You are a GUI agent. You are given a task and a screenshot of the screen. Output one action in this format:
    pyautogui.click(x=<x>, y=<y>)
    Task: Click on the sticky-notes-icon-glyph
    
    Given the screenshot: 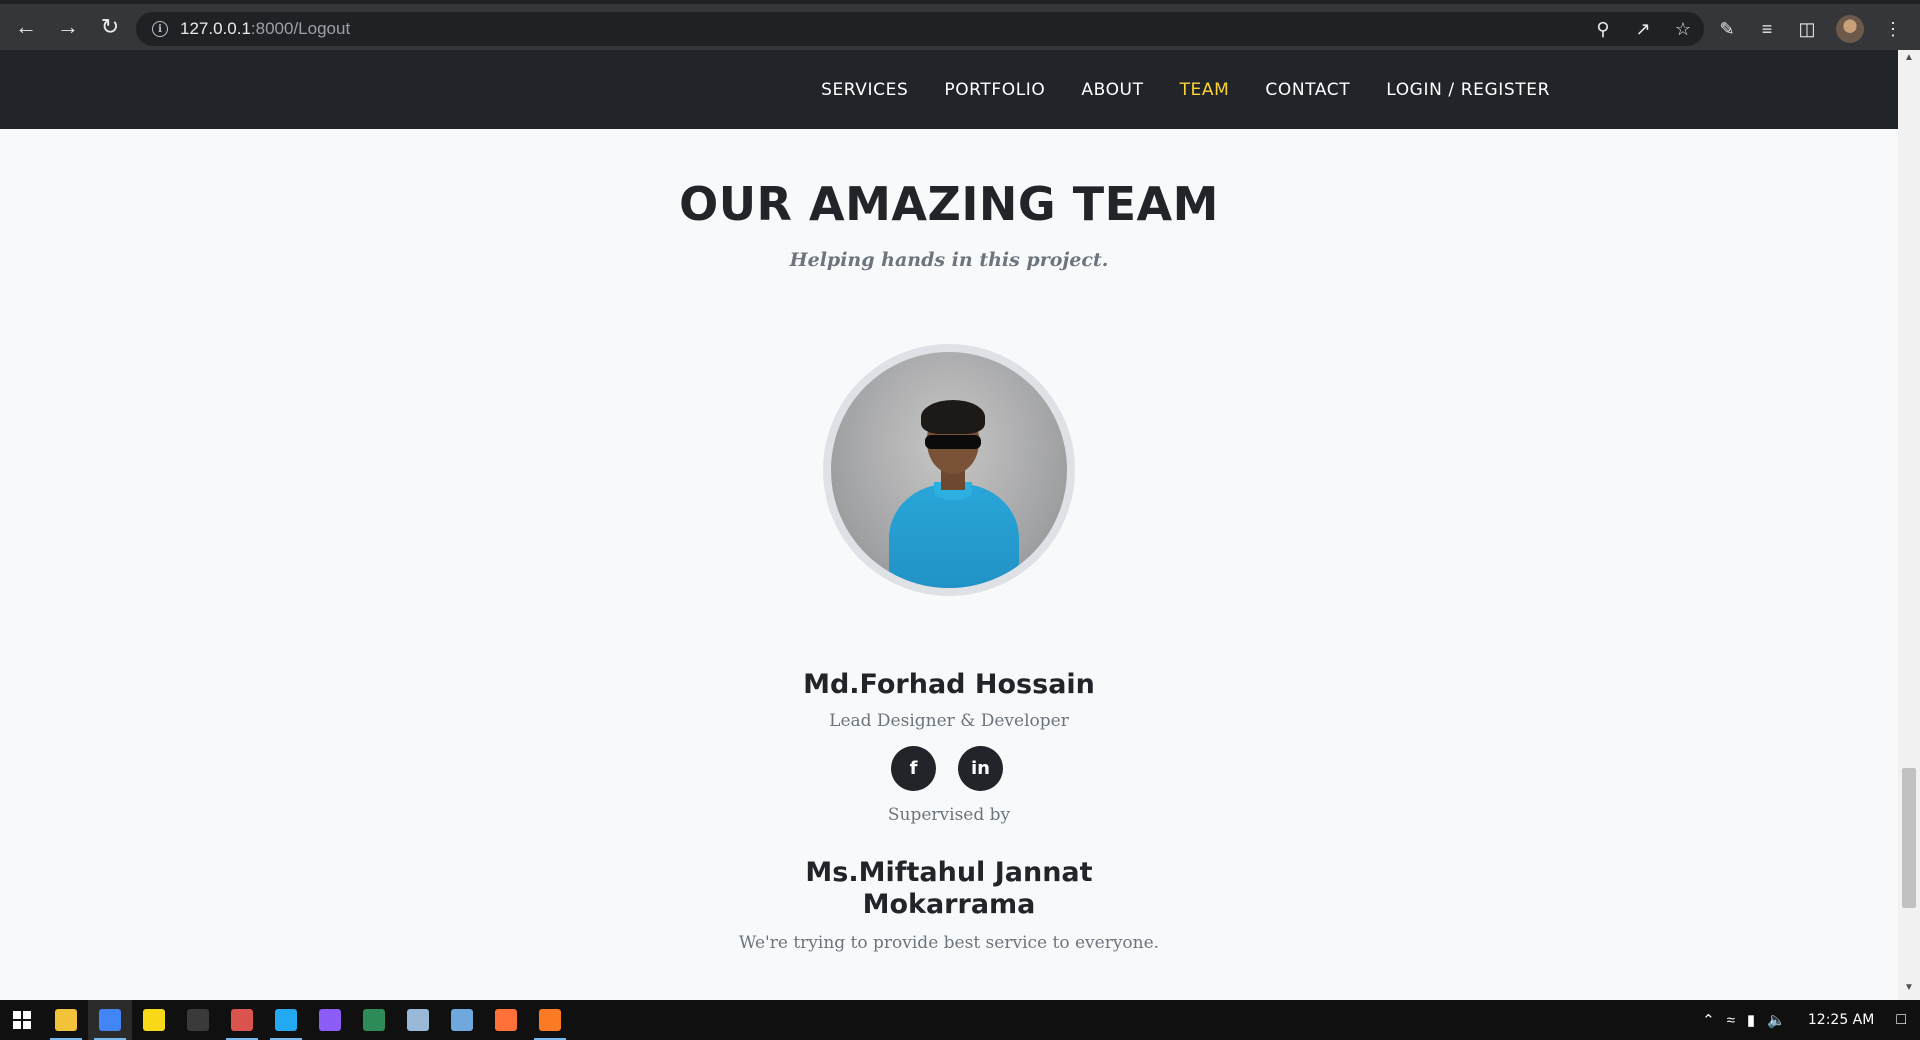 What is the action you would take?
    pyautogui.click(x=154, y=1020)
    